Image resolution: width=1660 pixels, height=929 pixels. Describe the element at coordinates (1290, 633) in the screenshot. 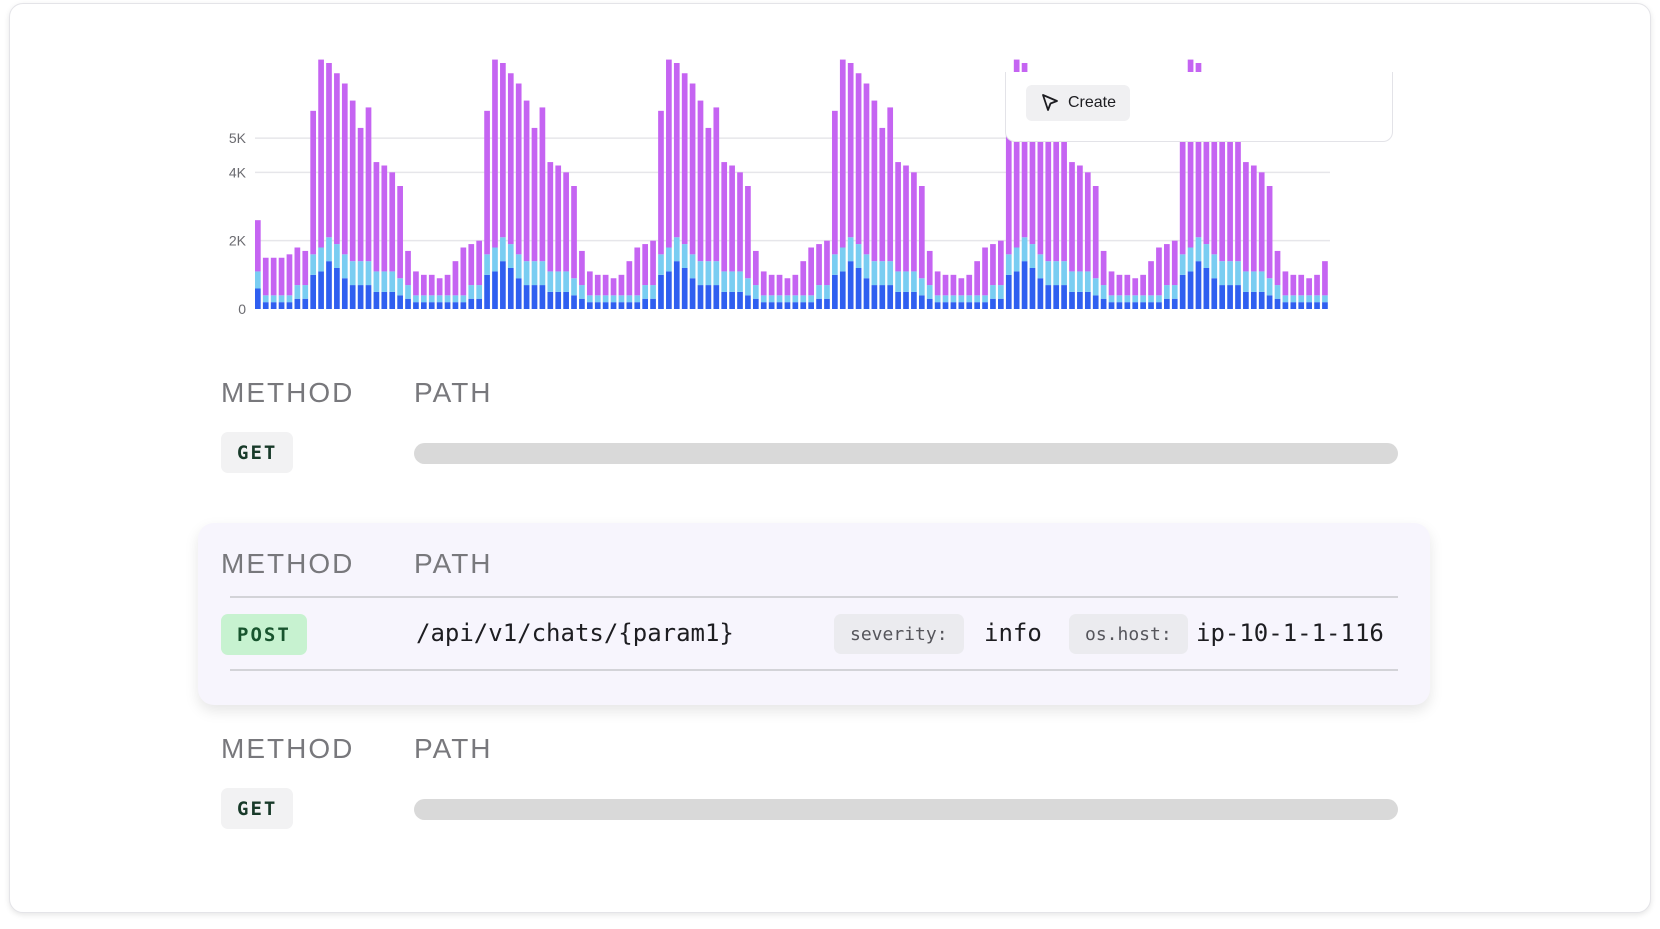

I see `host-tag-value: ip-10-1-1-116` at that location.